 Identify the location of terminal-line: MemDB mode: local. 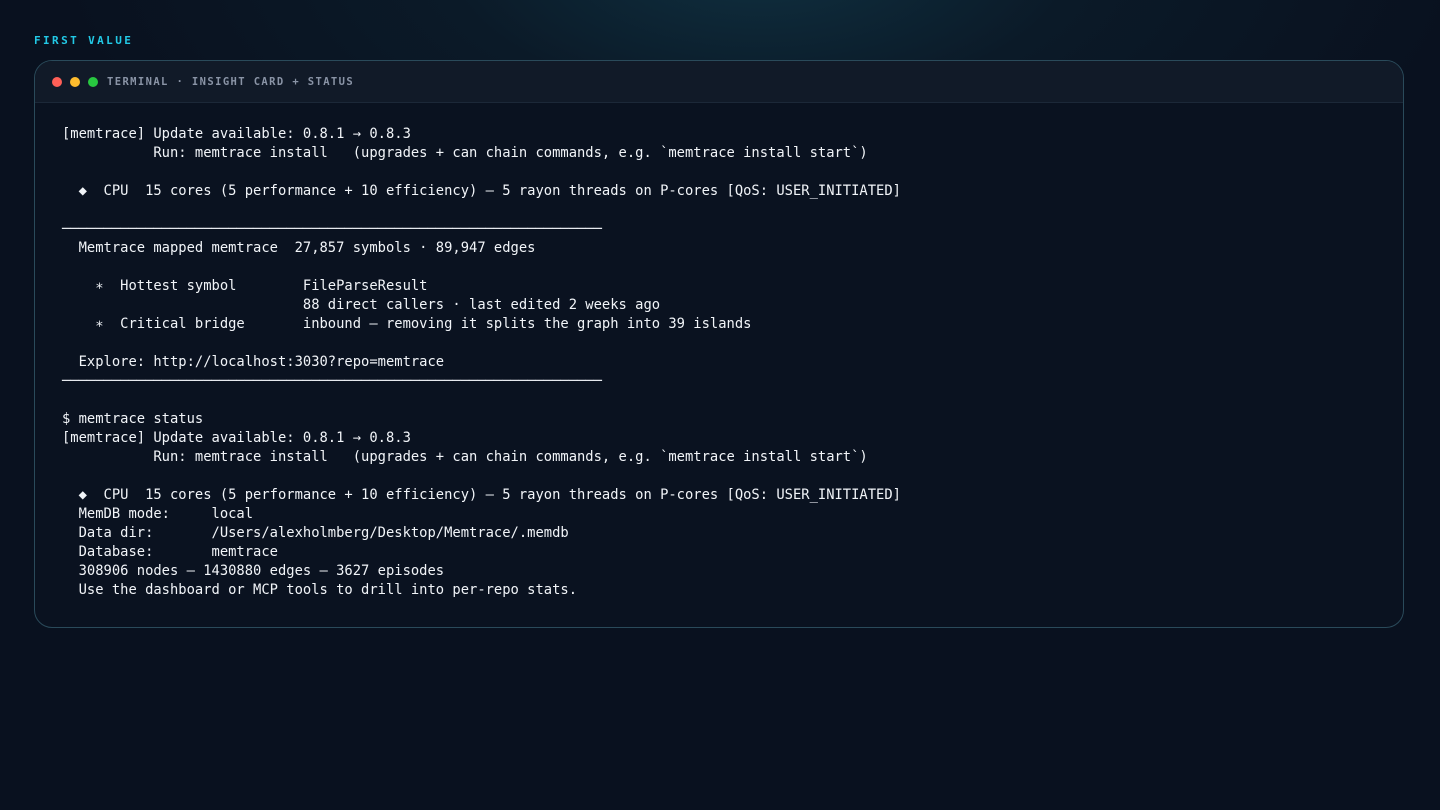
(158, 514).